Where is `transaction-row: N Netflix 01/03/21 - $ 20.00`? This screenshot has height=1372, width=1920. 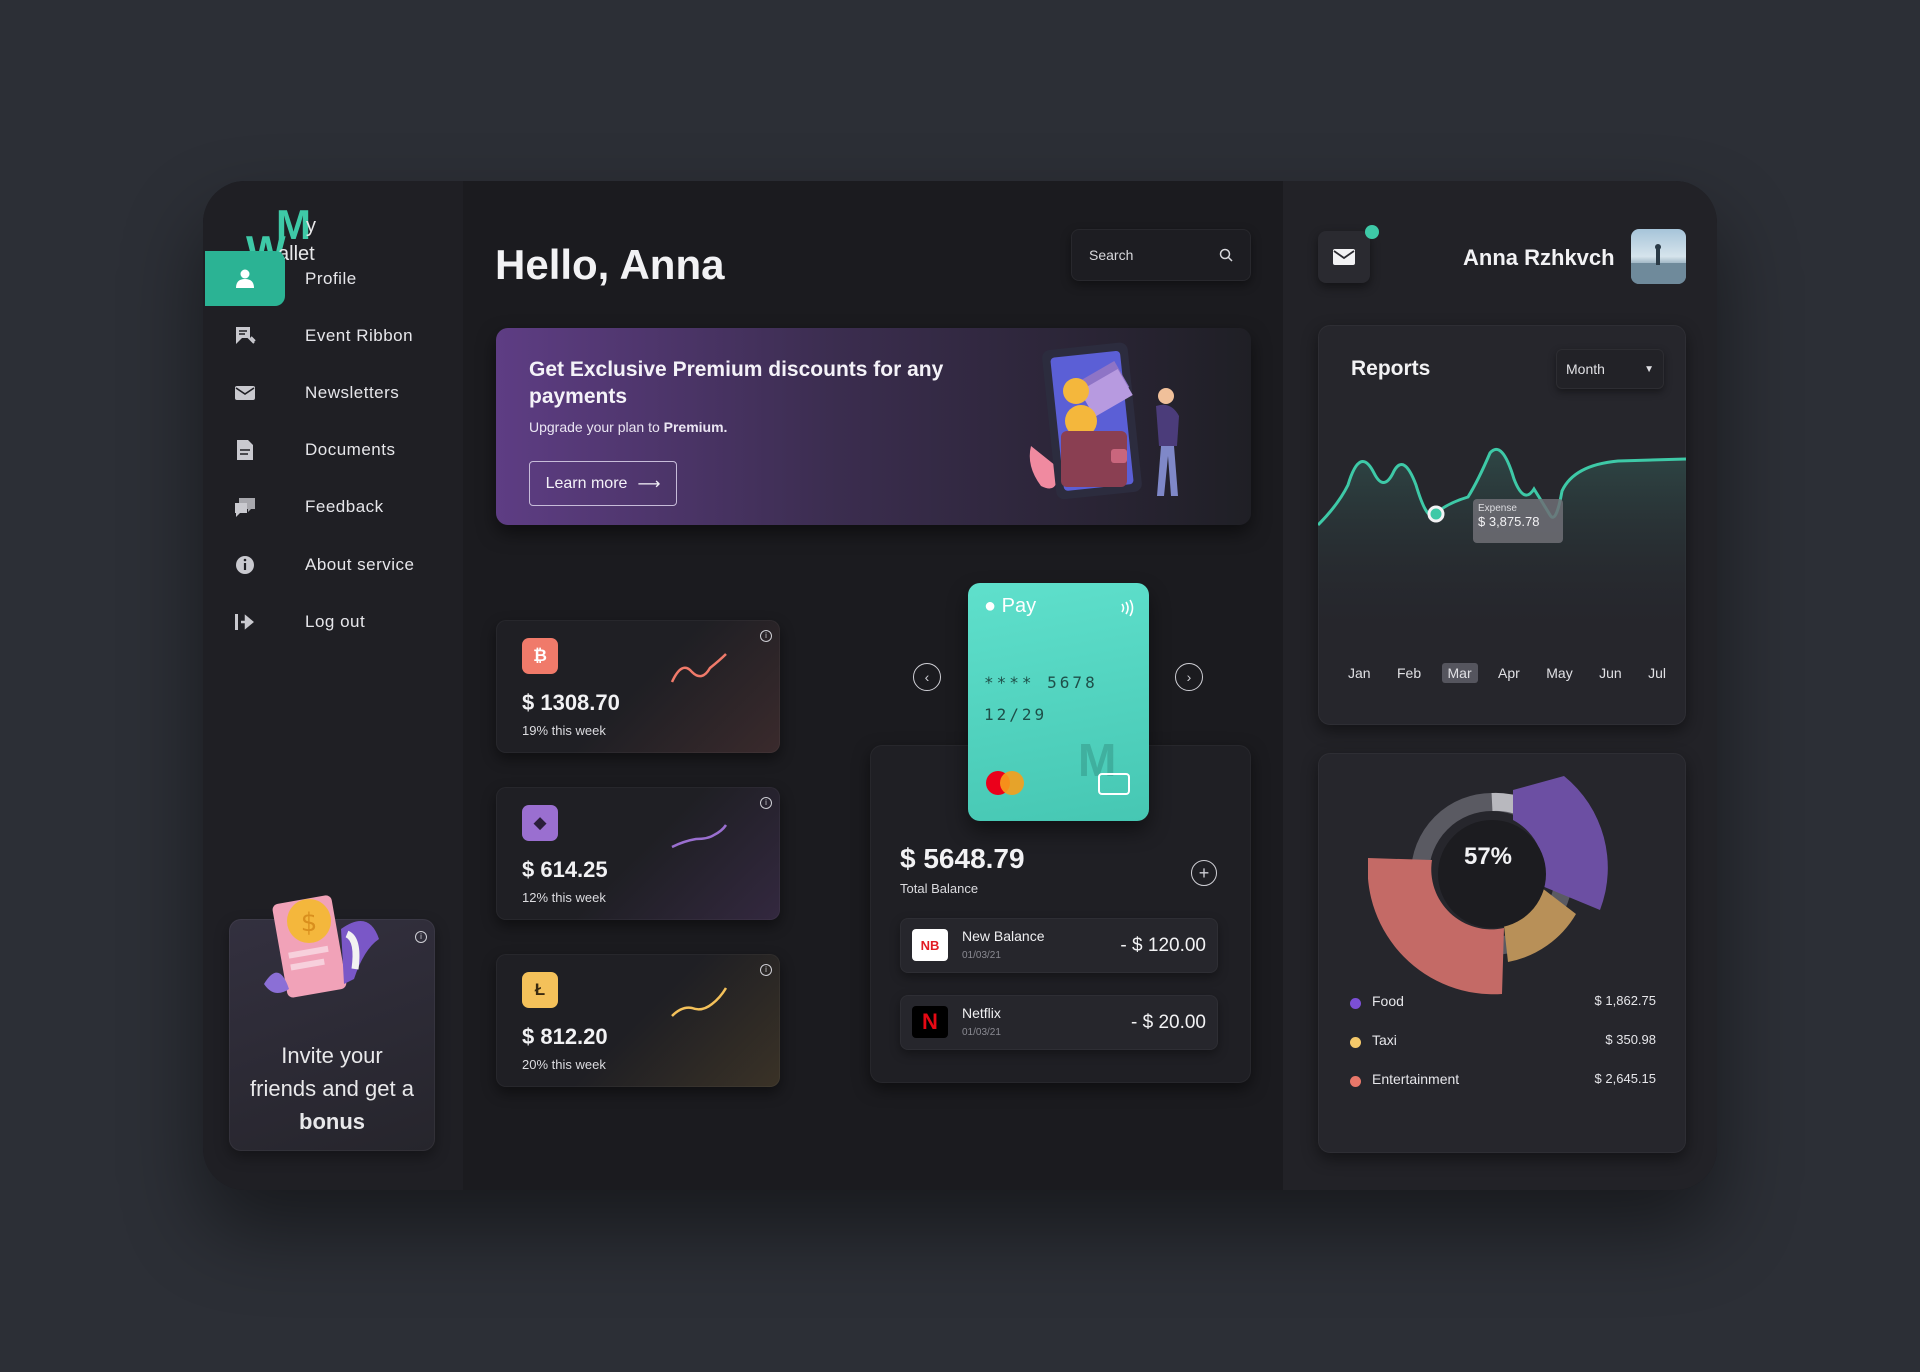
transaction-row: N Netflix 01/03/21 - $ 20.00 is located at coordinates (1059, 1022).